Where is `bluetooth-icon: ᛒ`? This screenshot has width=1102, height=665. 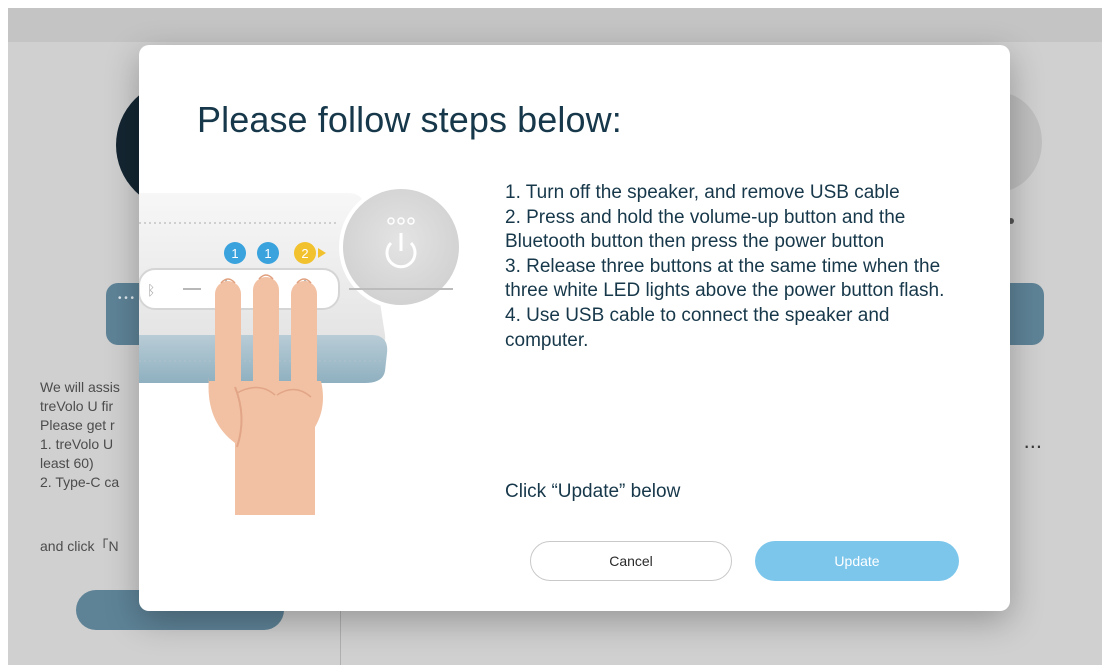 bluetooth-icon: ᛒ is located at coordinates (151, 291).